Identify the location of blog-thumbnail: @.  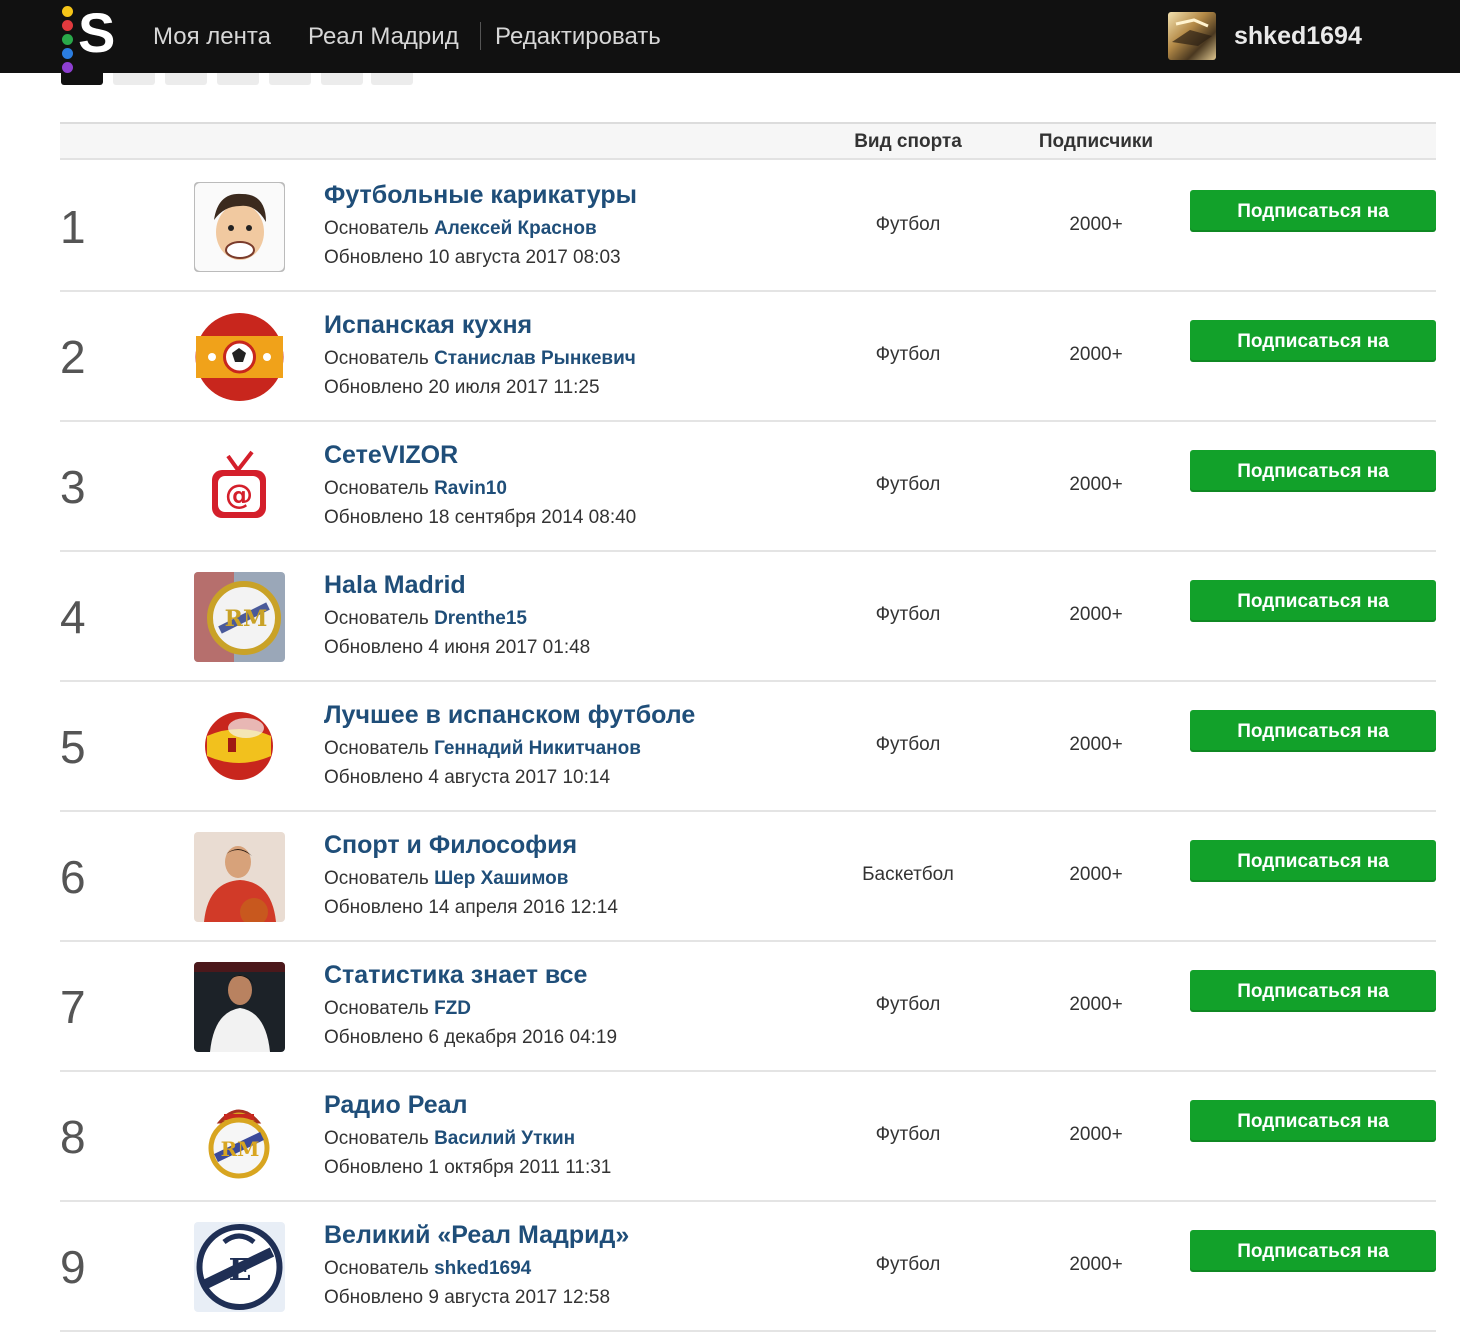
(239, 487).